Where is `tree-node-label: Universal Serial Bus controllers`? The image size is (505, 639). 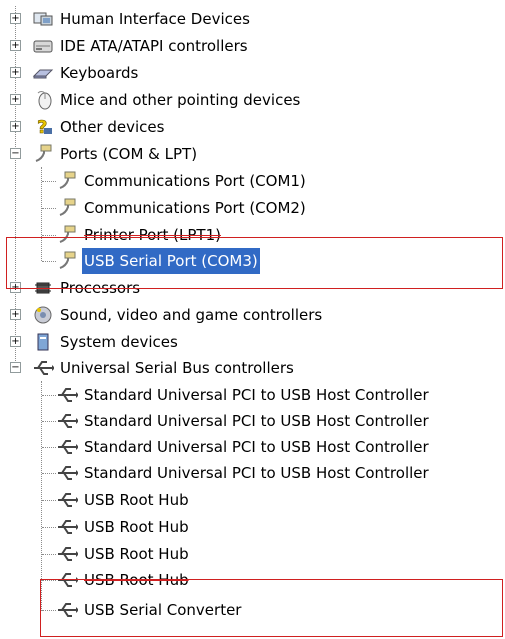 tree-node-label: Universal Serial Bus controllers is located at coordinates (177, 368).